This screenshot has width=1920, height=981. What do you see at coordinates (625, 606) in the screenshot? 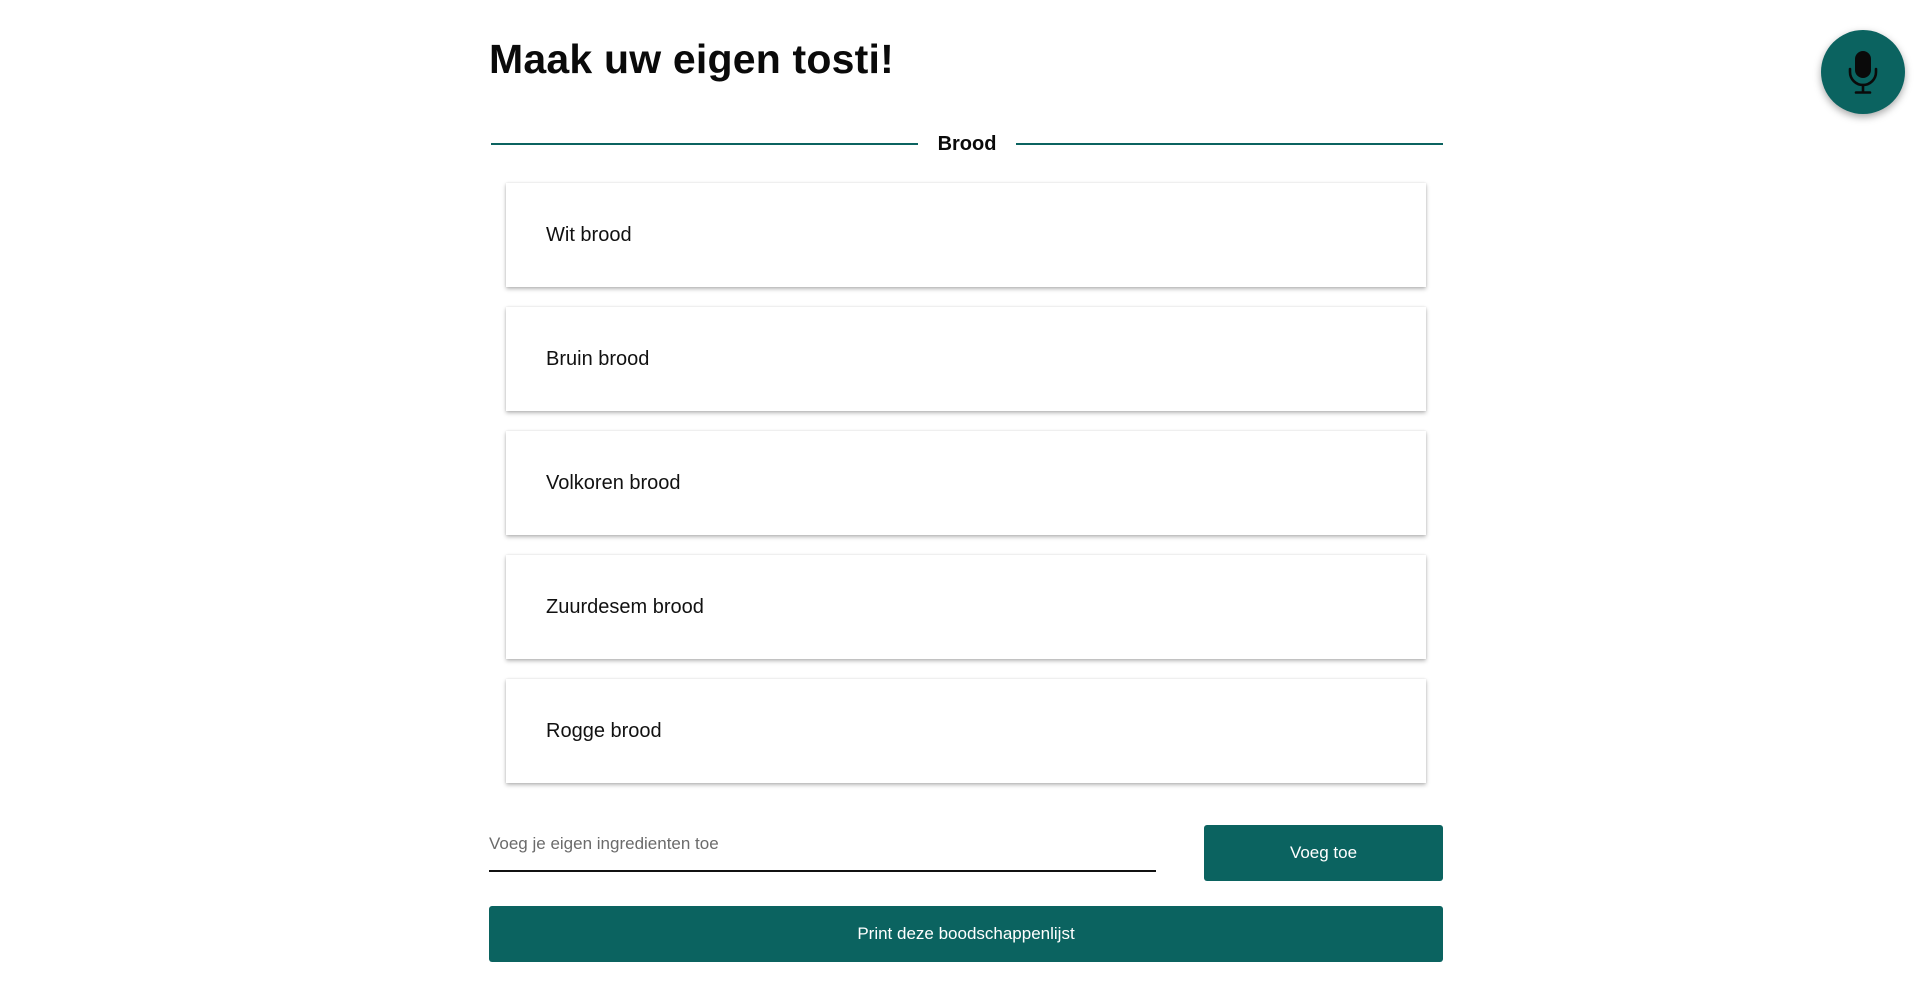
I see `option-label: Zuurdesem brood` at bounding box center [625, 606].